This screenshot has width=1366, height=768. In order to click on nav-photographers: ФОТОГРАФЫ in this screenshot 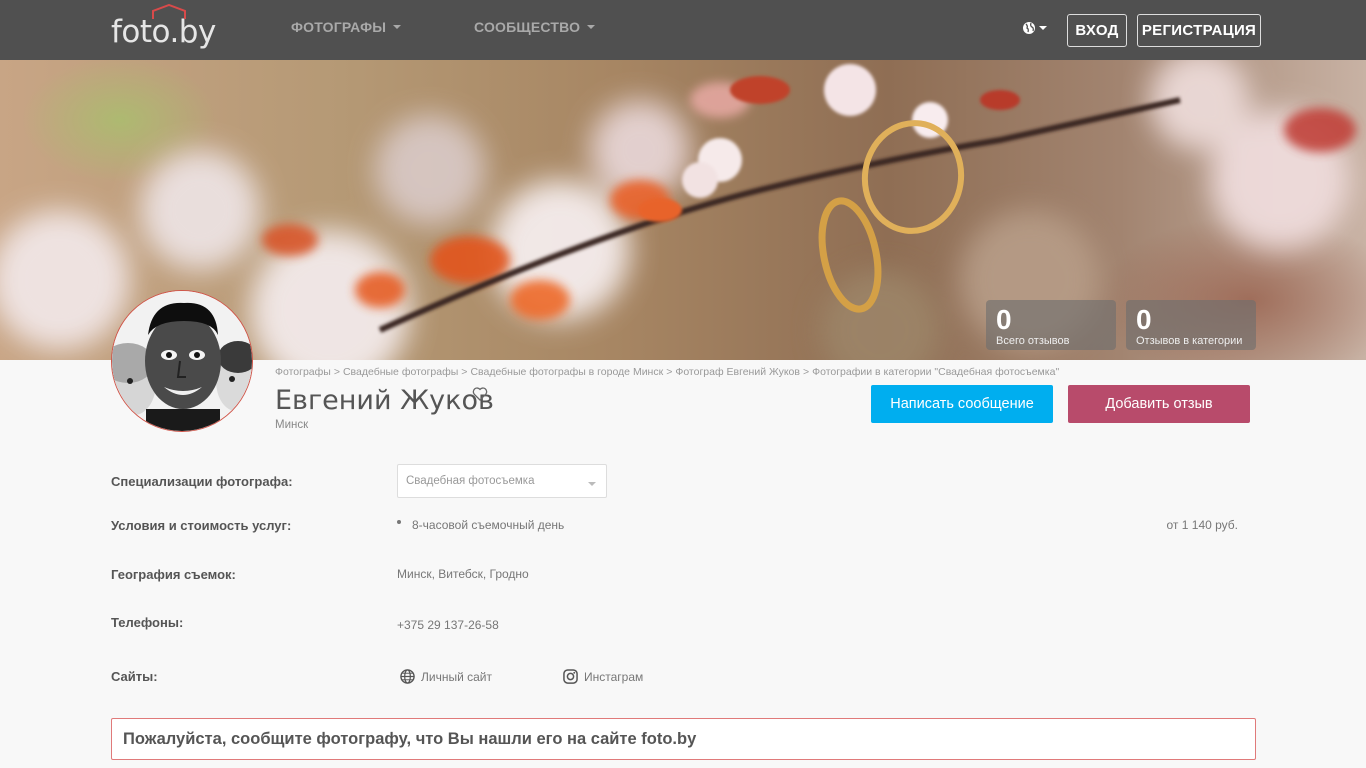, I will do `click(346, 27)`.